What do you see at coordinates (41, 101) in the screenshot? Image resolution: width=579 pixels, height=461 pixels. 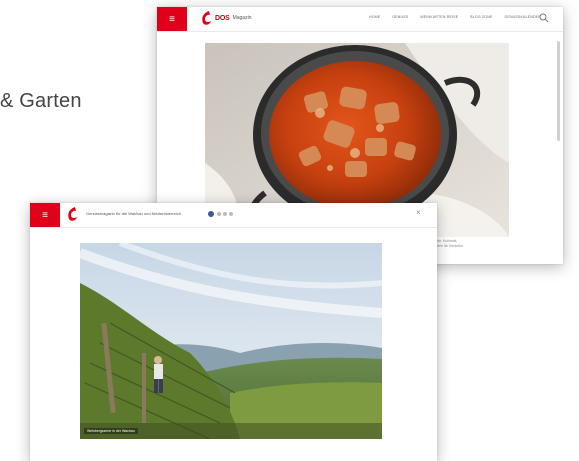 I see `background-heading: & Garten` at bounding box center [41, 101].